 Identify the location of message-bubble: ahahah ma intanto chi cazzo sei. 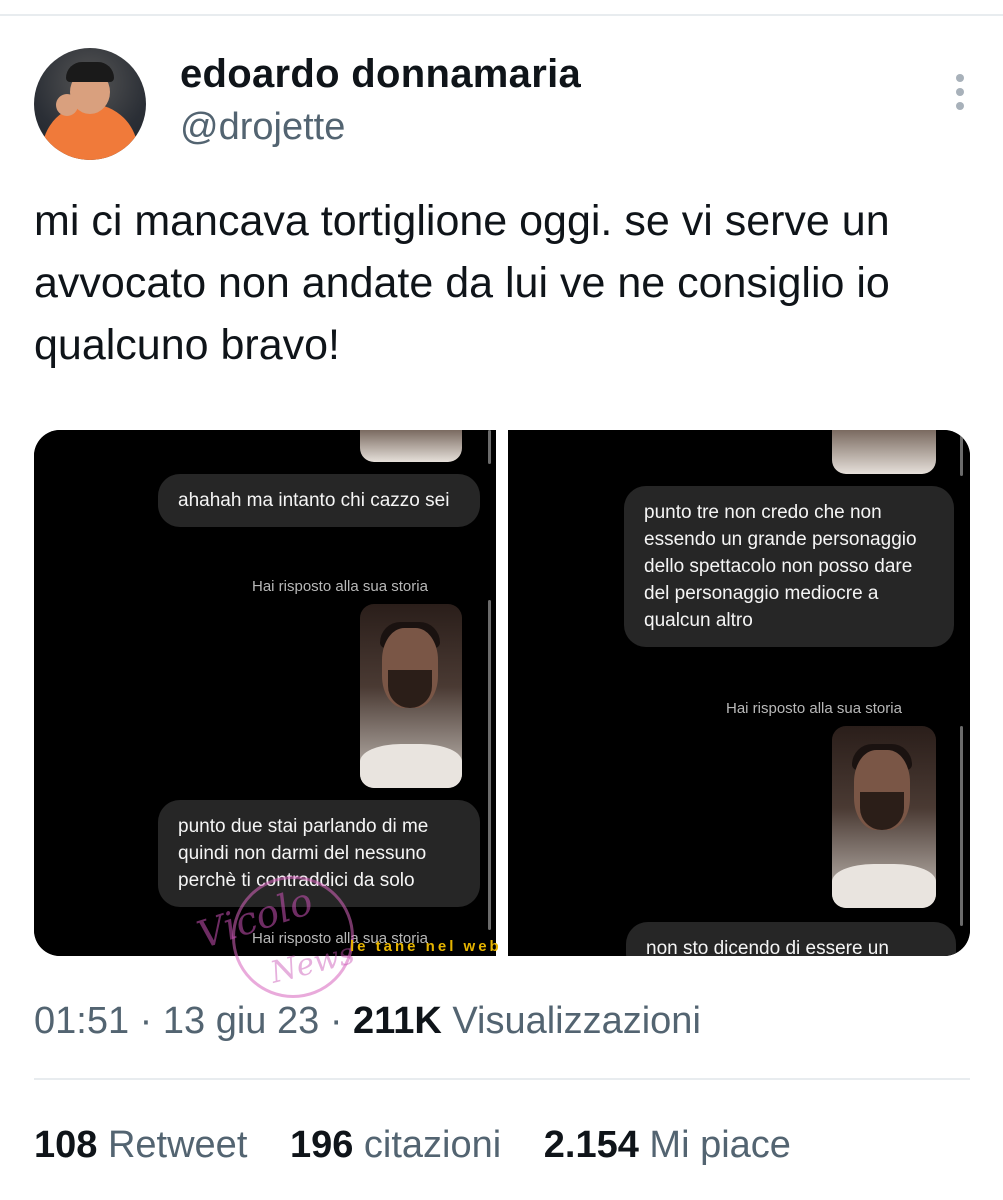
(319, 500).